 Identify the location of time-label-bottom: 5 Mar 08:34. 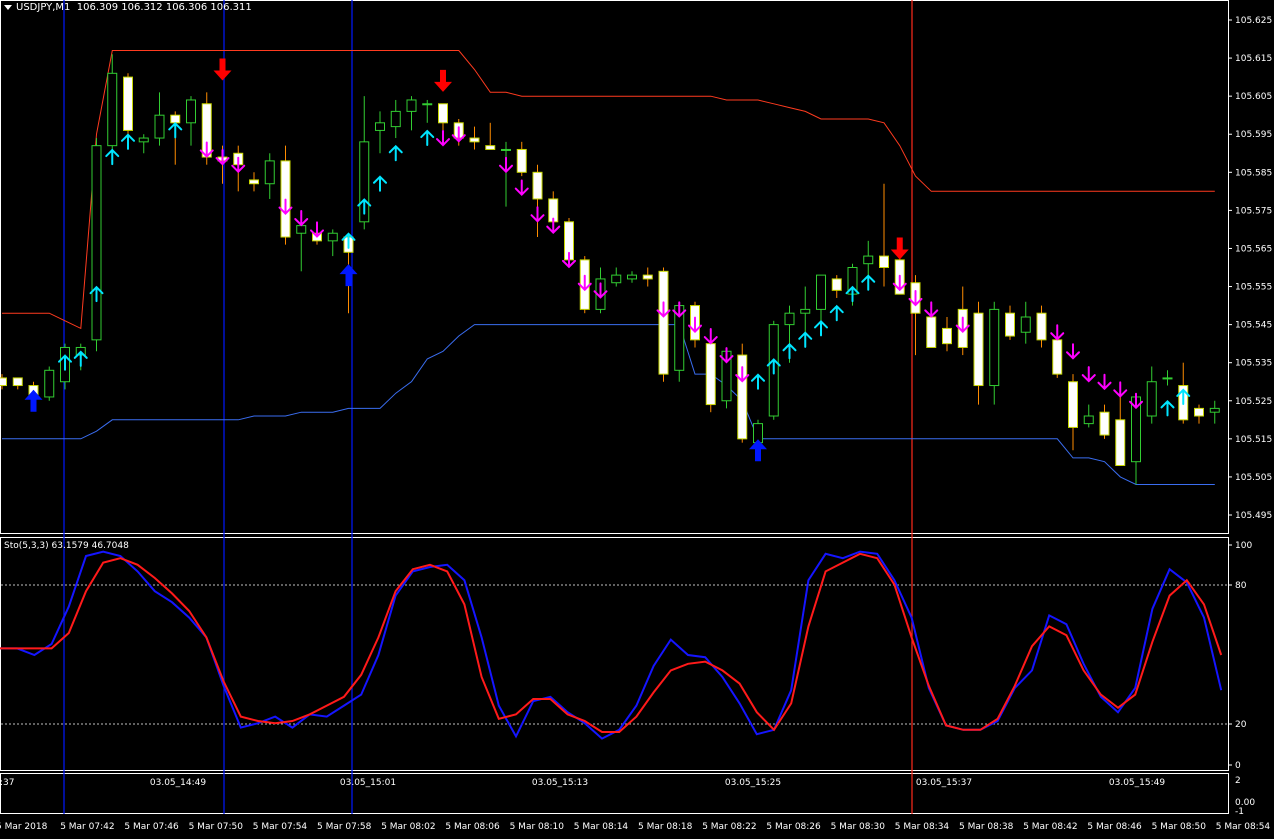
(922, 827).